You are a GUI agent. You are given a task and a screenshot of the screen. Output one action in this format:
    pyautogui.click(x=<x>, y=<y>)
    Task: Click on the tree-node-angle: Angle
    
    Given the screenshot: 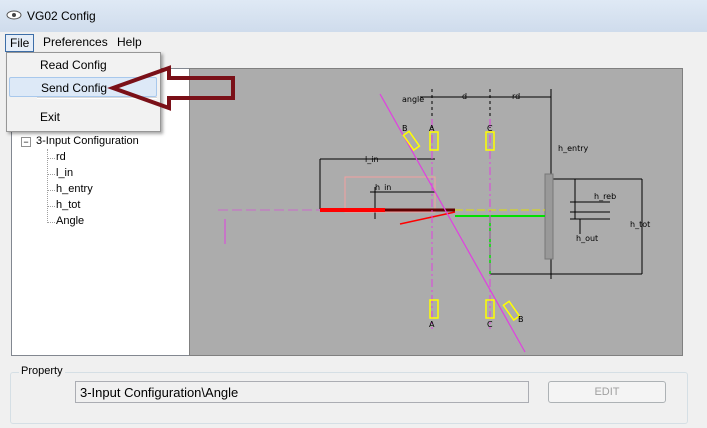 What is the action you would take?
    pyautogui.click(x=70, y=221)
    